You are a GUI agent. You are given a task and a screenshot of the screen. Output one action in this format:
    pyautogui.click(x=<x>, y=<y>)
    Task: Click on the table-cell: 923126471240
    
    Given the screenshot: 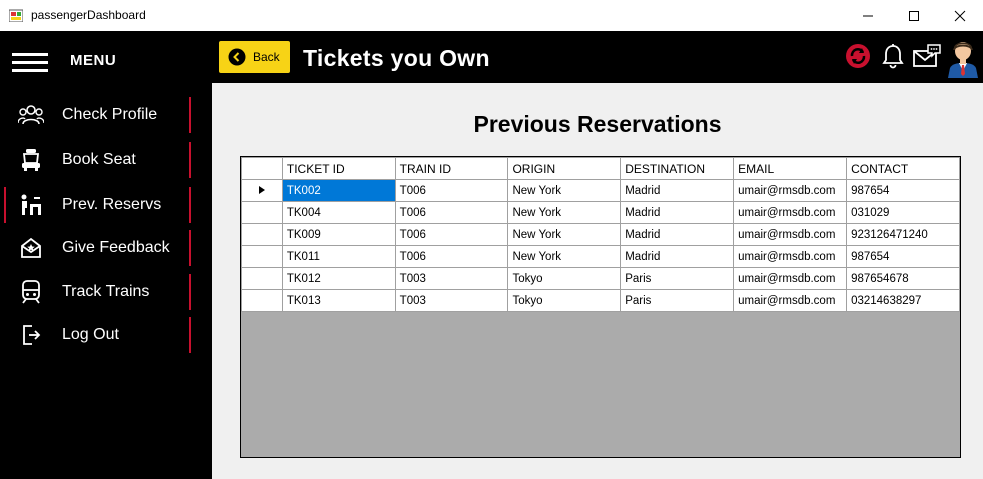 What is the action you would take?
    pyautogui.click(x=903, y=234)
    